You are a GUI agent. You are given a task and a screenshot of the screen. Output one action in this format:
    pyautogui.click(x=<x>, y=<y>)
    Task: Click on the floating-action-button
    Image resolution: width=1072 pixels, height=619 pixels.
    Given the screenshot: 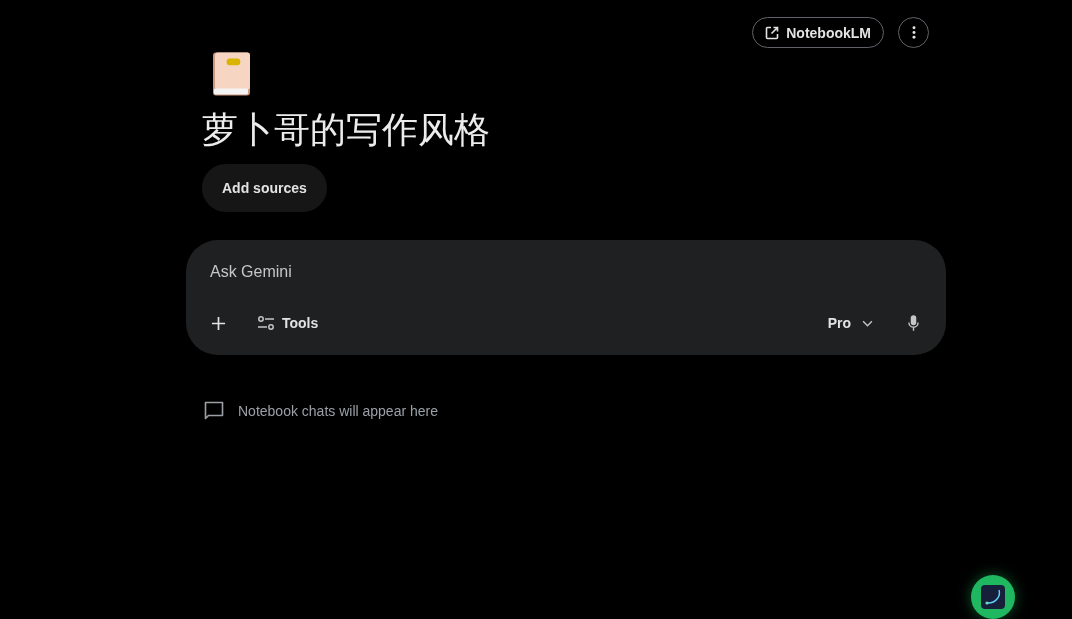 What is the action you would take?
    pyautogui.click(x=993, y=597)
    